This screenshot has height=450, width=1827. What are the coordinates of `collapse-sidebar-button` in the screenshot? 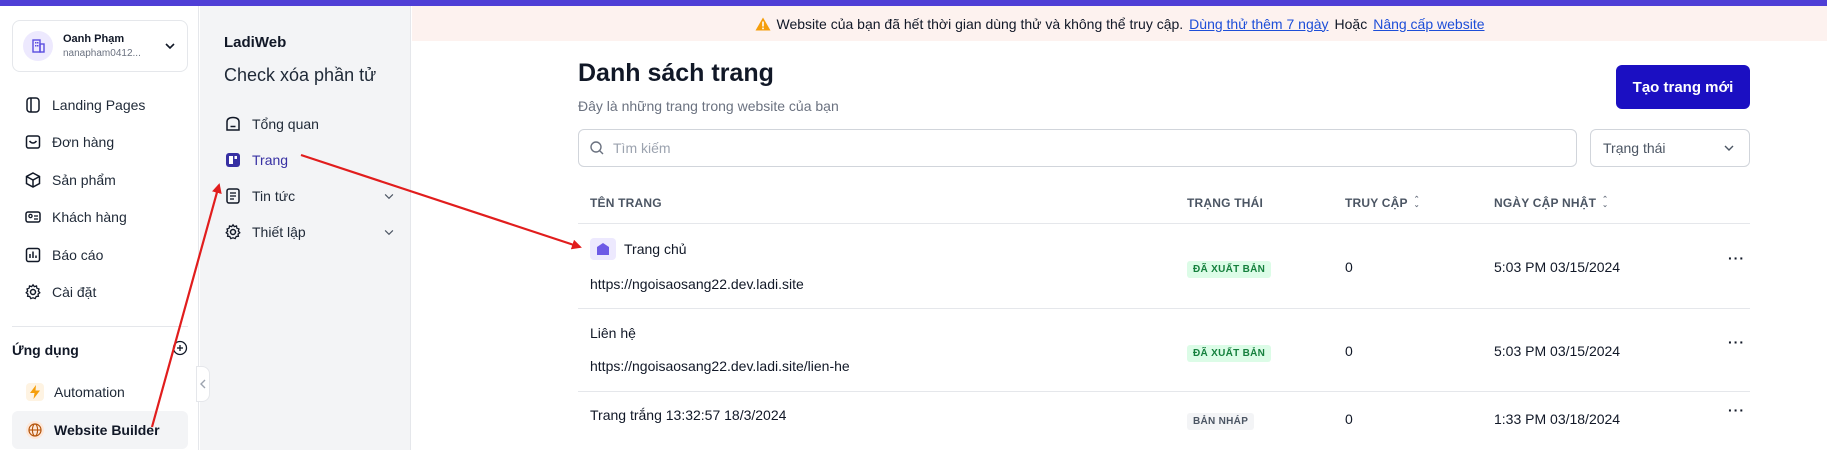 It's located at (203, 384).